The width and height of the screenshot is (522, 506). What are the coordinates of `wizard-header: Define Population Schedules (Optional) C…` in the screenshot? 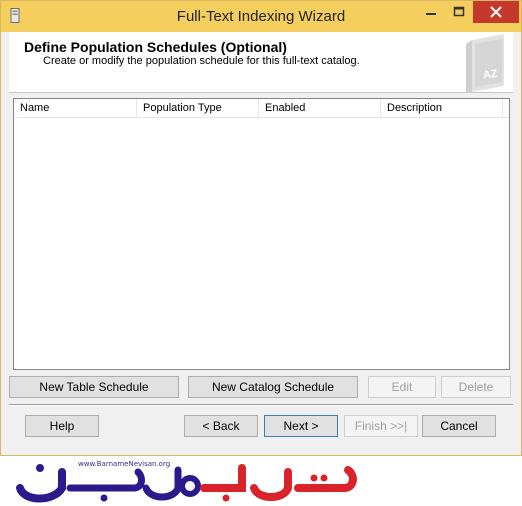 It's located at (261, 62).